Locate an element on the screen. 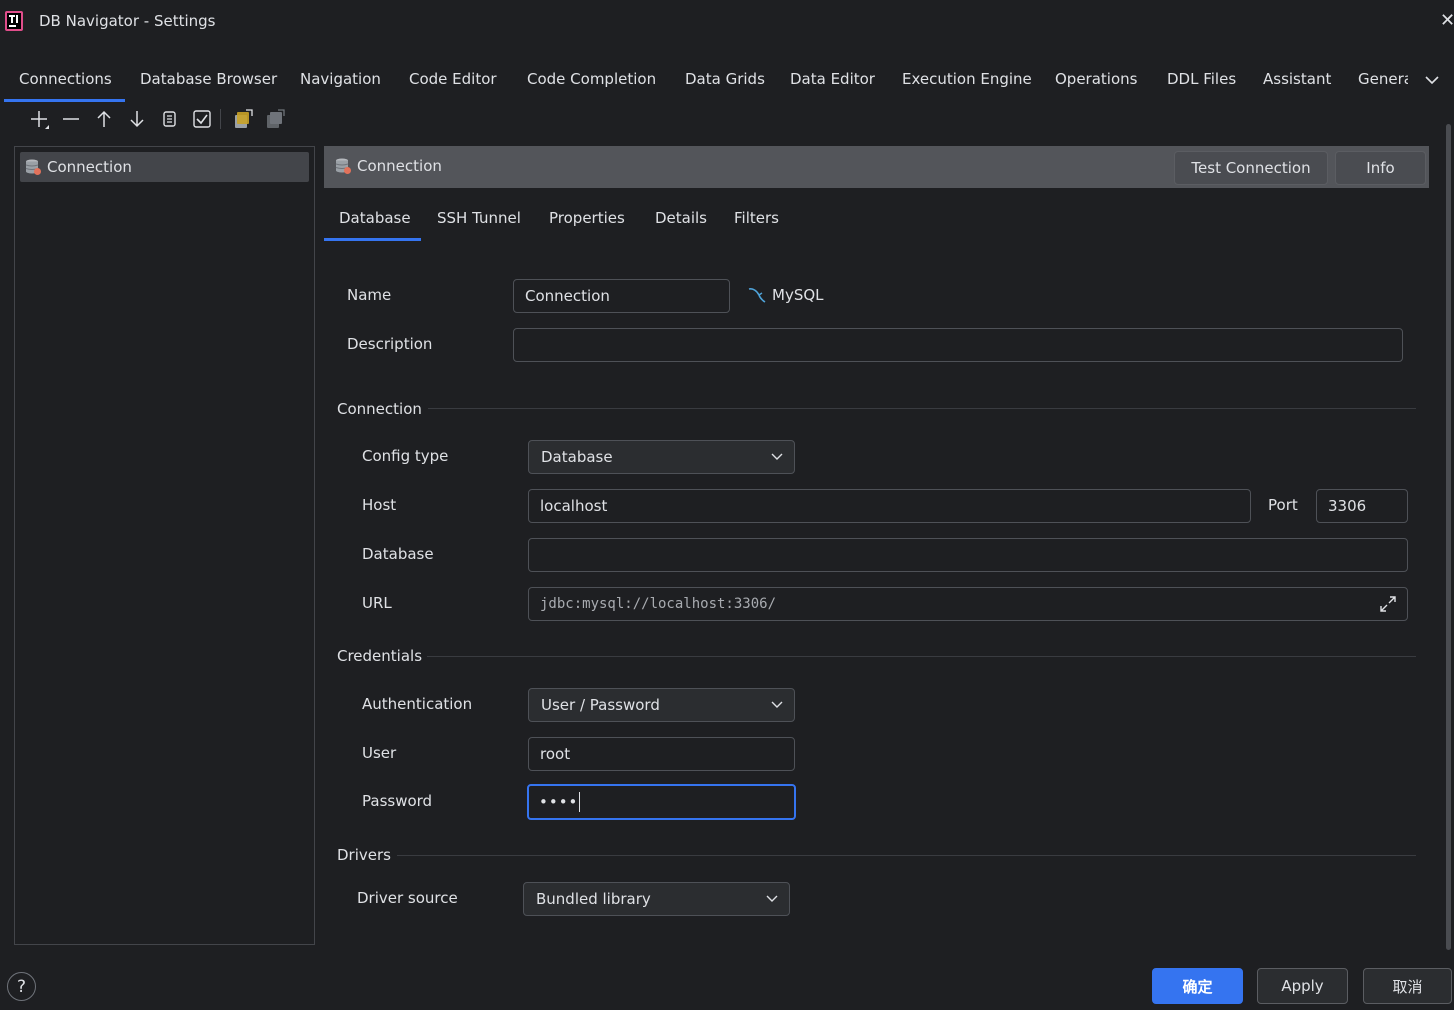 This screenshot has width=1454, height=1010. tab-database: Database is located at coordinates (375, 218).